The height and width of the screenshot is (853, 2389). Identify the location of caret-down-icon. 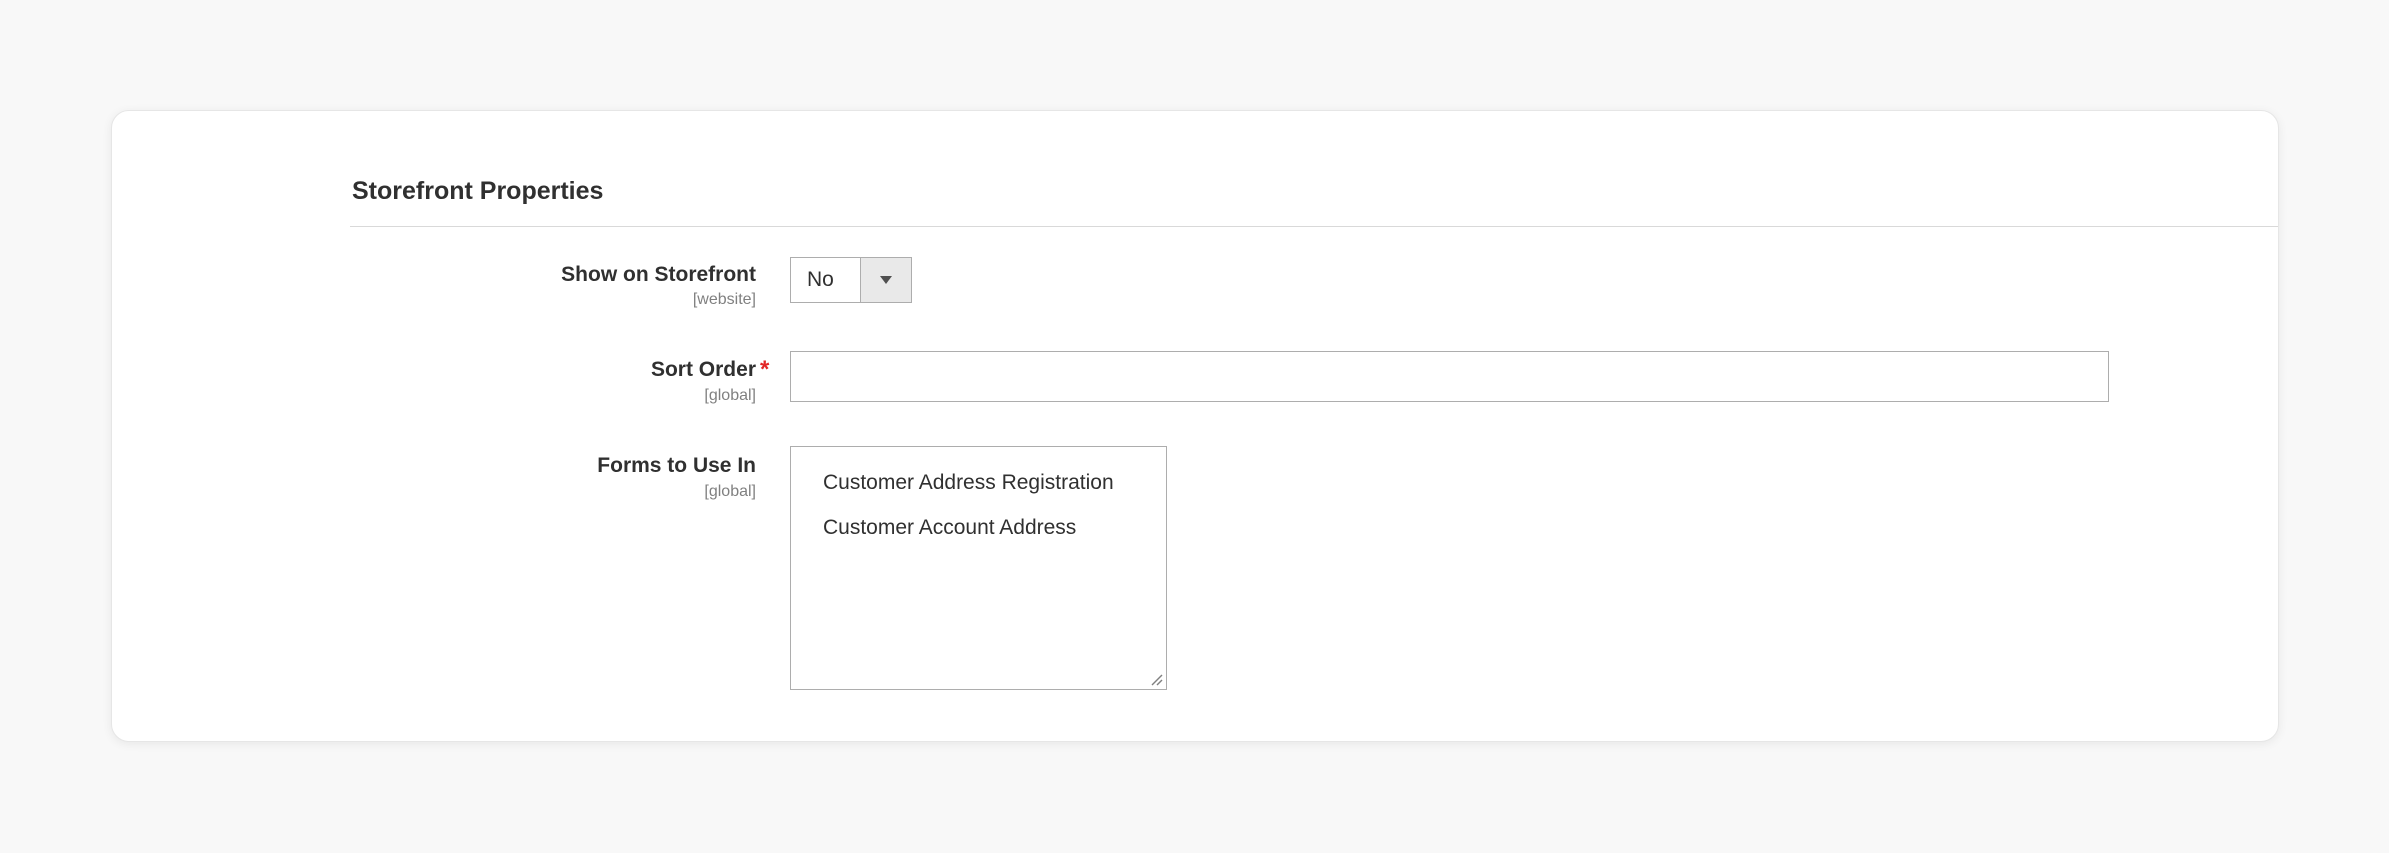
(886, 280).